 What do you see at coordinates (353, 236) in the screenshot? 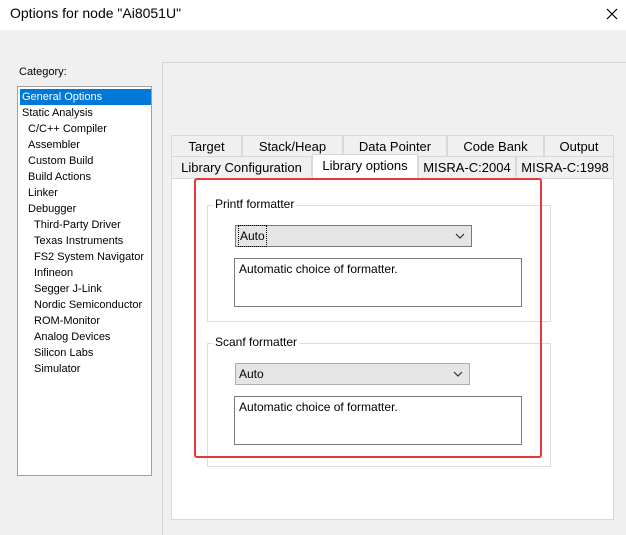
I see `printf-formatter-select: Auto` at bounding box center [353, 236].